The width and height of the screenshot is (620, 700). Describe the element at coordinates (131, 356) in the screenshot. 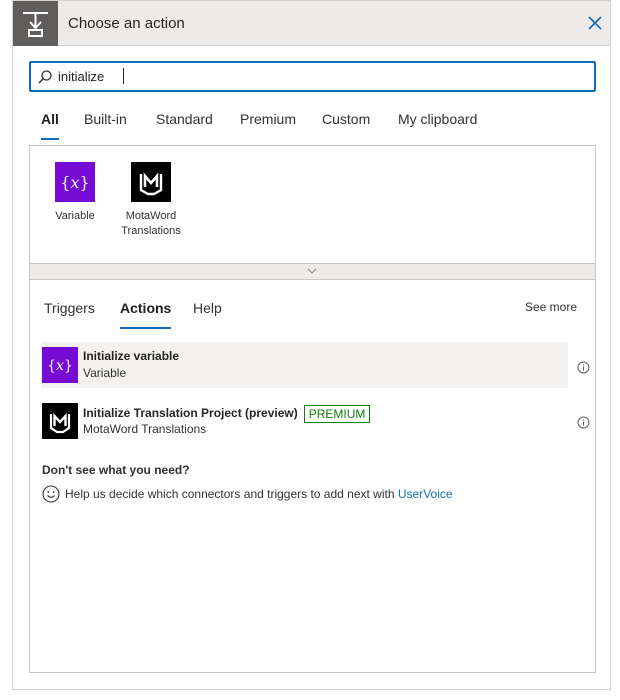

I see `action-title: Initialize variable` at that location.